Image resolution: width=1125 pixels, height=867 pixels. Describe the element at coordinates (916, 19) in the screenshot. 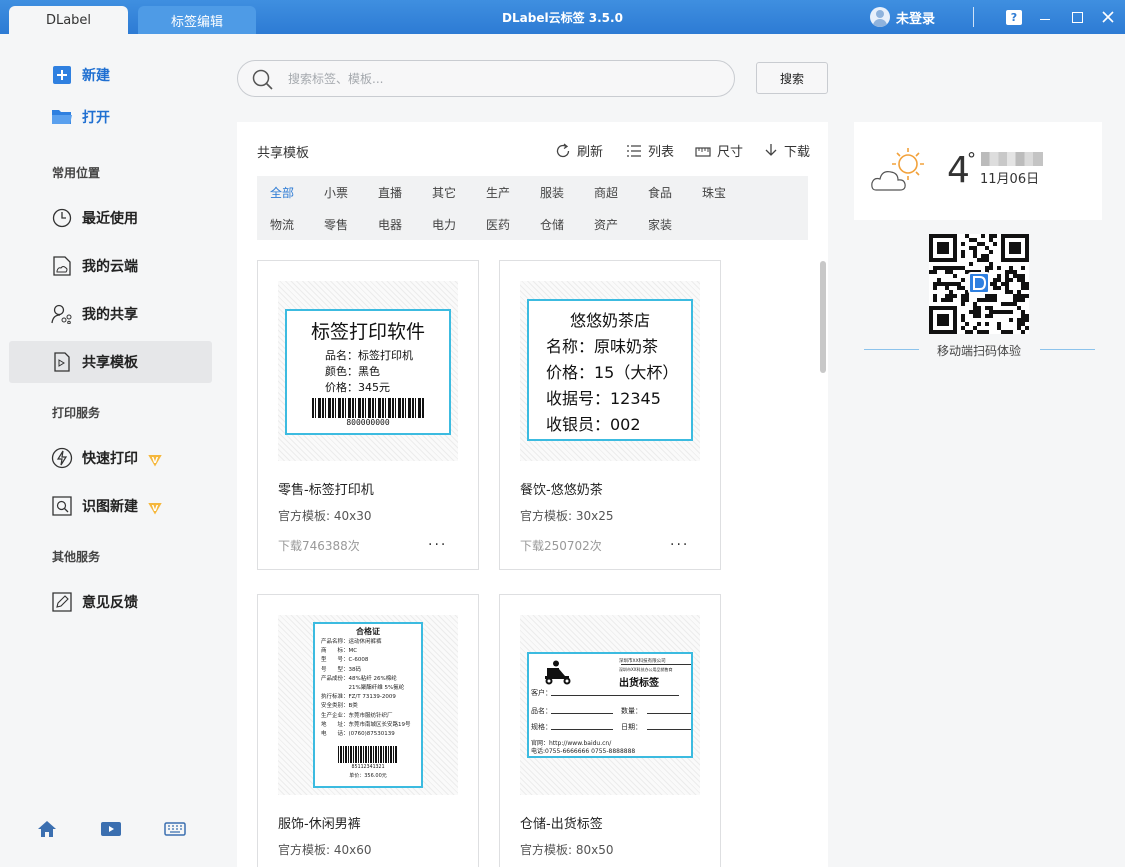

I see `user-status-label: 未登录` at that location.